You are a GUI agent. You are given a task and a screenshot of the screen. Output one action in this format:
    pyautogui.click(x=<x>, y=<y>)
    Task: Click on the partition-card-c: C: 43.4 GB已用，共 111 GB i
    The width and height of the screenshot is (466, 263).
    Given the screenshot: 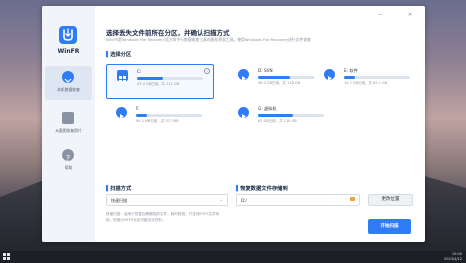 What is the action you would take?
    pyautogui.click(x=160, y=81)
    